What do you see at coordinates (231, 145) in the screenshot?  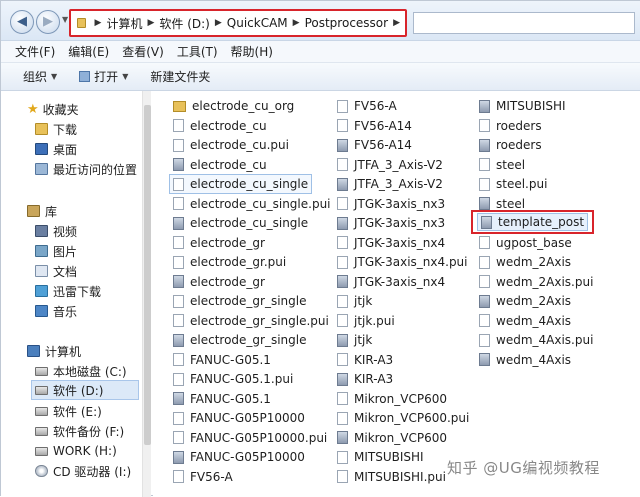 I see `file-item: electrode_cu.pui` at bounding box center [231, 145].